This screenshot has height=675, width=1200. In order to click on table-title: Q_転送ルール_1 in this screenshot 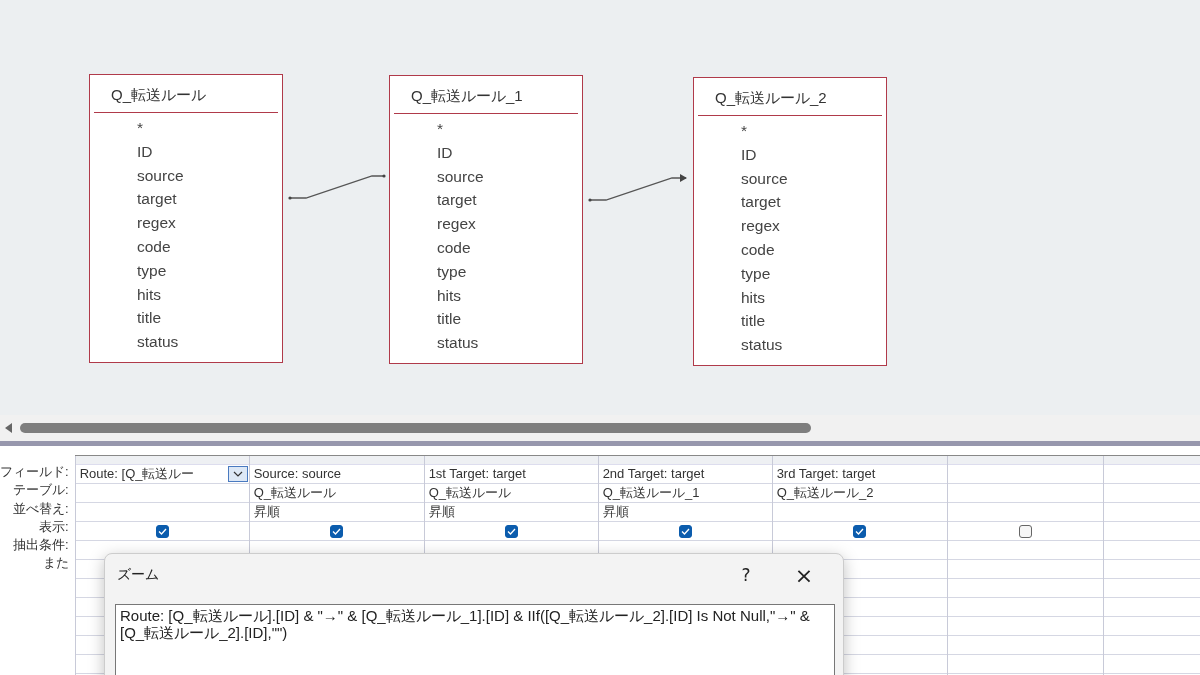, I will do `click(467, 96)`.